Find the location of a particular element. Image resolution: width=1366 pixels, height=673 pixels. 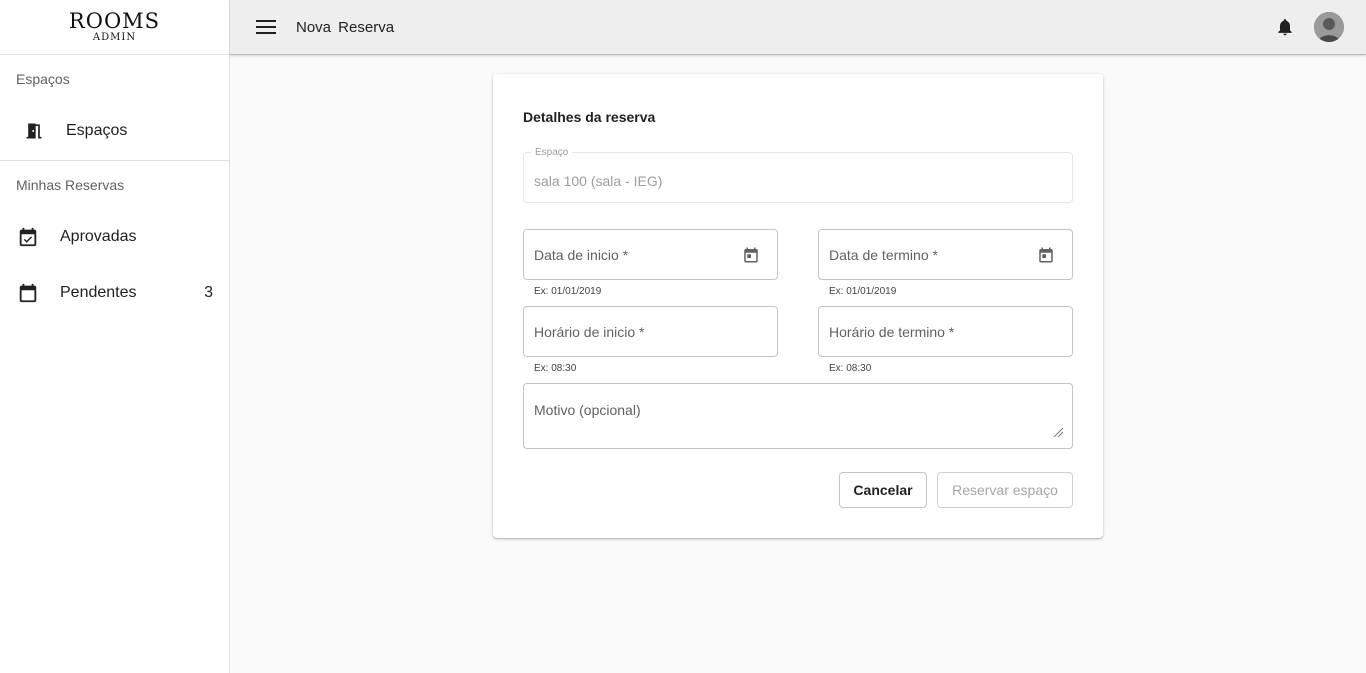

sidebar-item-aprovadas: Aprovadas is located at coordinates (114, 237).